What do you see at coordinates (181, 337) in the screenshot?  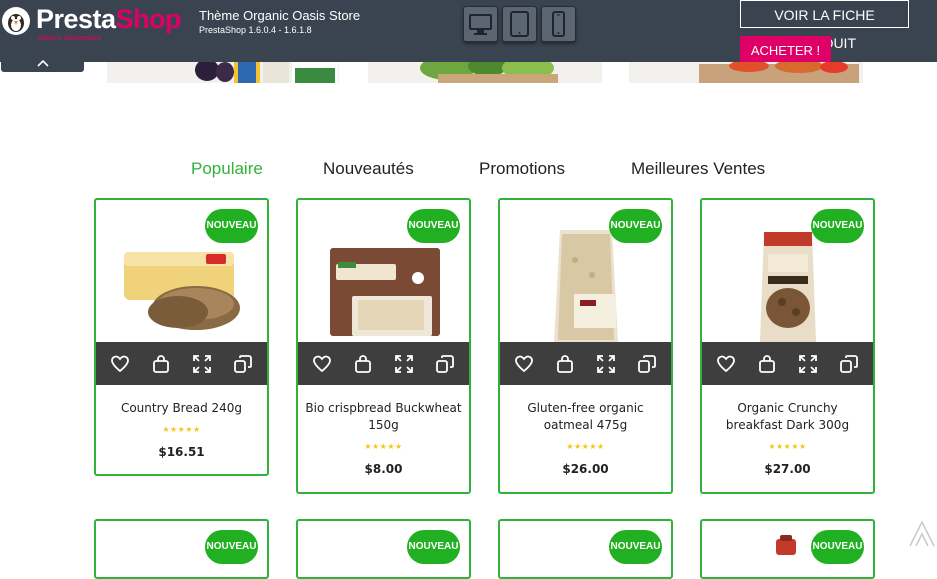 I see `product-card: NOUVEAU Country Bread 240g ★★★★★ $16.51` at bounding box center [181, 337].